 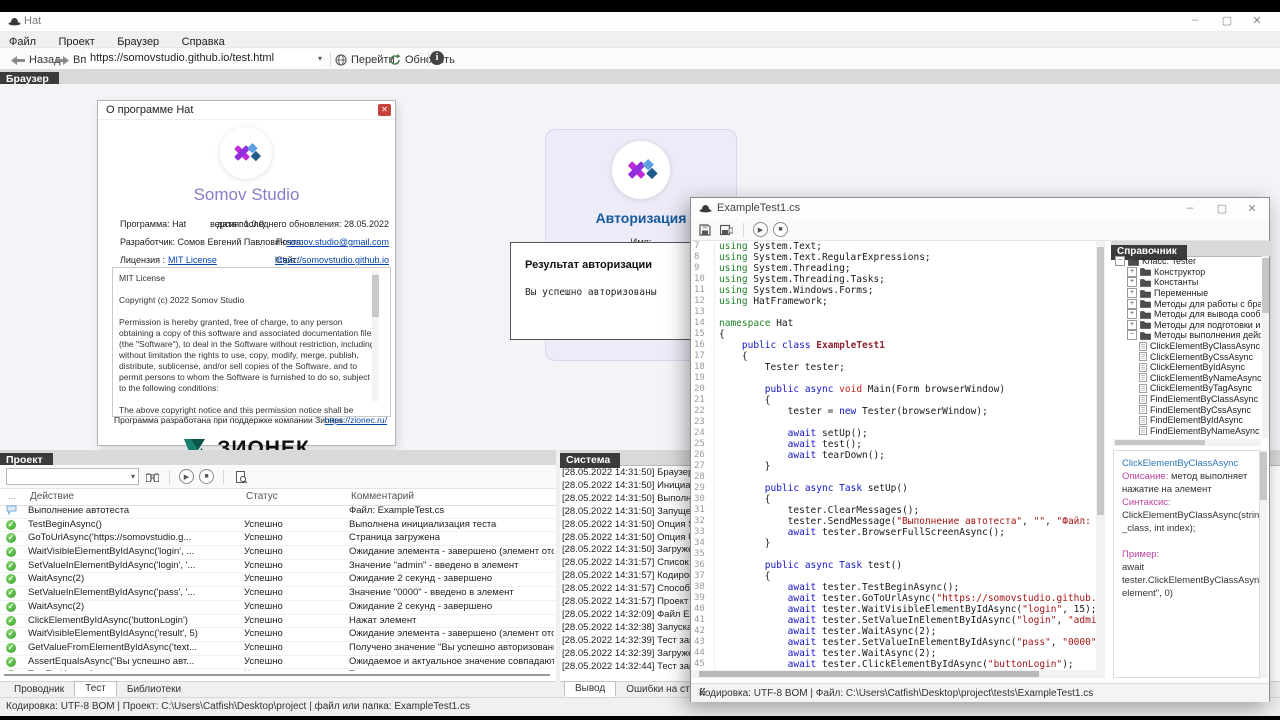 I want to click on tree-item: ClickElementByTagAsync, so click(x=1187, y=388).